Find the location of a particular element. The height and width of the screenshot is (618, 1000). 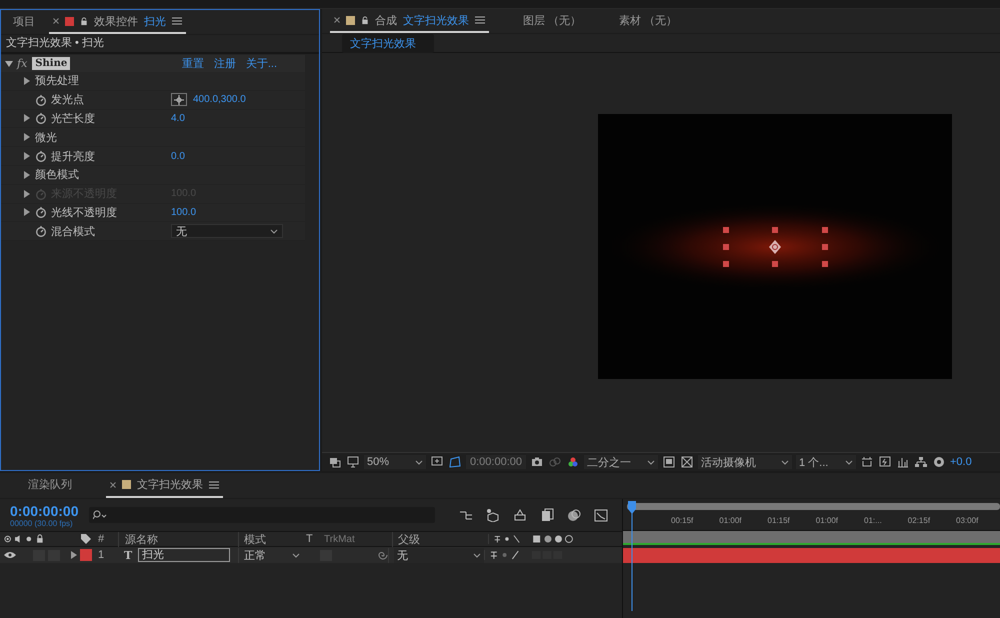

monitor-icon is located at coordinates (353, 462).